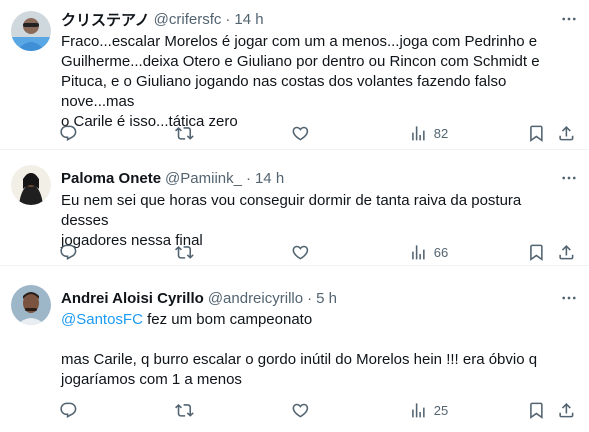 Image resolution: width=589 pixels, height=432 pixels. What do you see at coordinates (441, 252) in the screenshot?
I see `view-count: 66` at bounding box center [441, 252].